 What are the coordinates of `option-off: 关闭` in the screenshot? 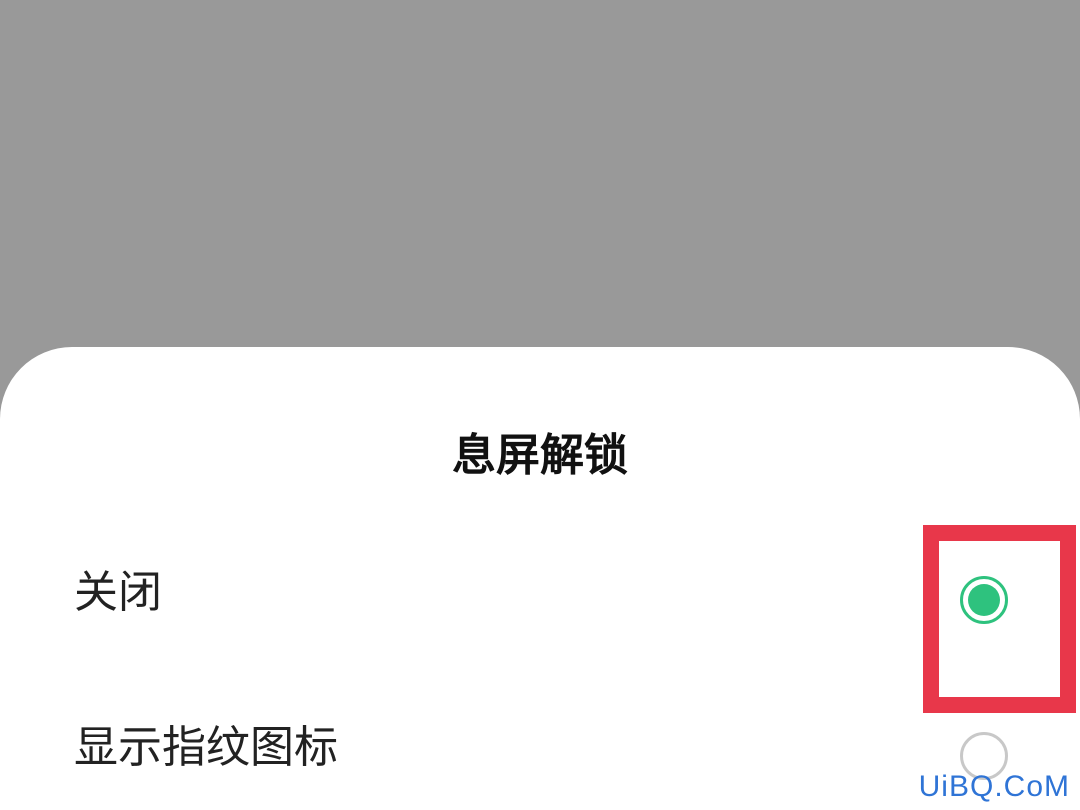 It's located at (540, 593).